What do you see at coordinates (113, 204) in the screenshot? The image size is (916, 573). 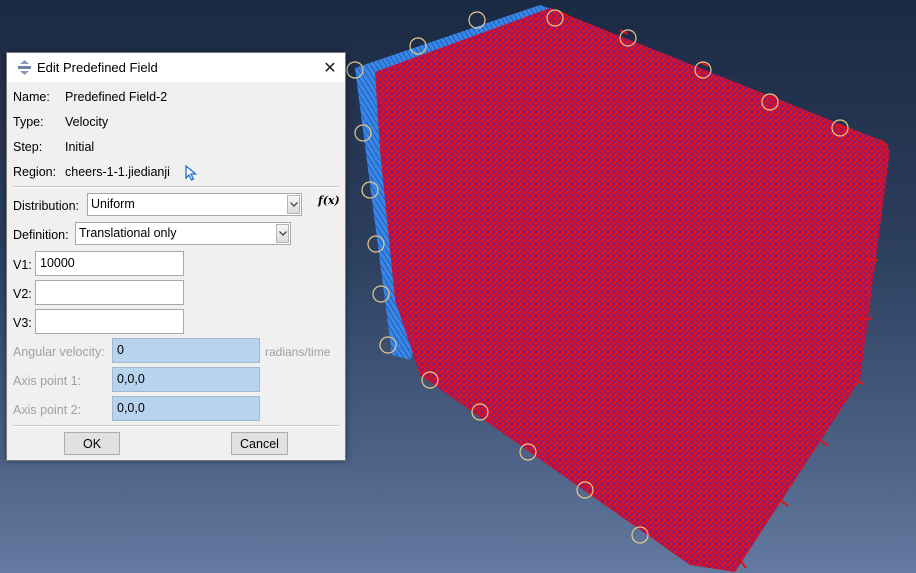 I see `distribution-value: Uniform` at bounding box center [113, 204].